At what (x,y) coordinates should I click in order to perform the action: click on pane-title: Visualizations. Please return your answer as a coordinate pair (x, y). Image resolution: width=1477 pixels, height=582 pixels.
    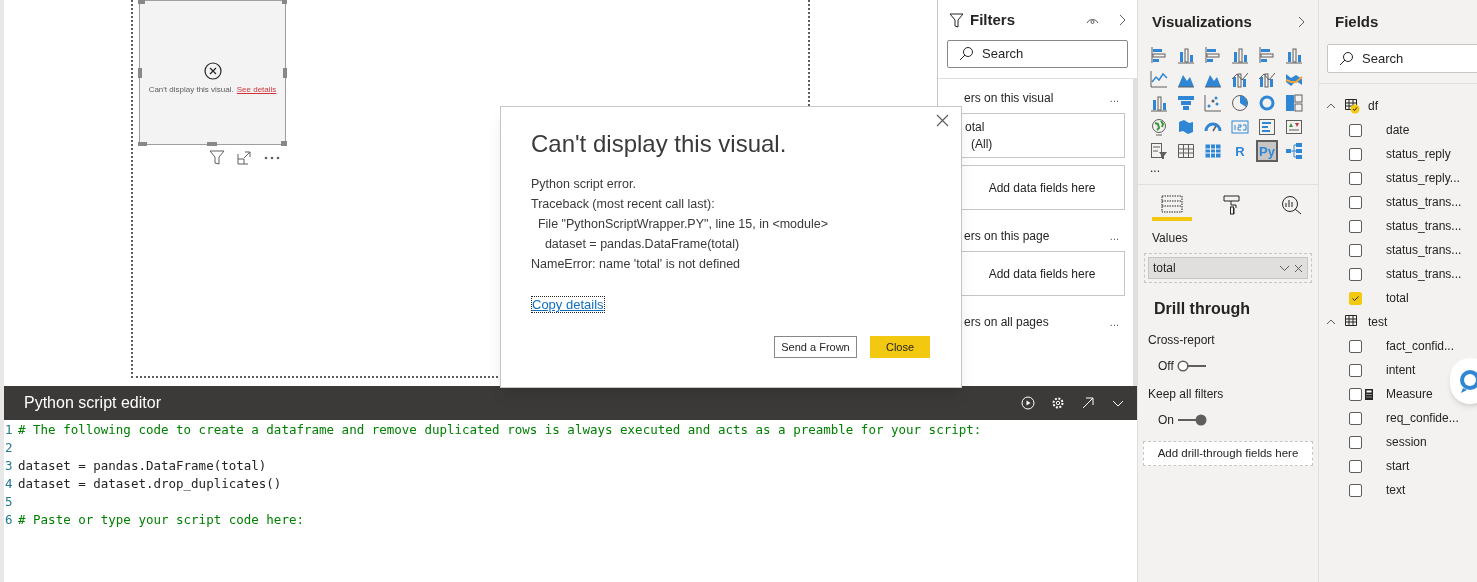
    Looking at the image, I should click on (1202, 21).